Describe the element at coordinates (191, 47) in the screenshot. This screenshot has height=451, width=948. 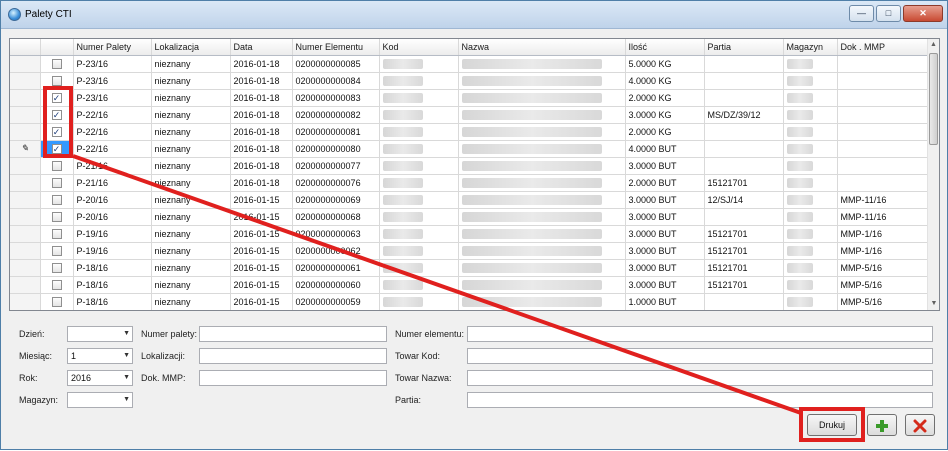
I see `column-header-lokalizacja: Lokalizacja` at that location.